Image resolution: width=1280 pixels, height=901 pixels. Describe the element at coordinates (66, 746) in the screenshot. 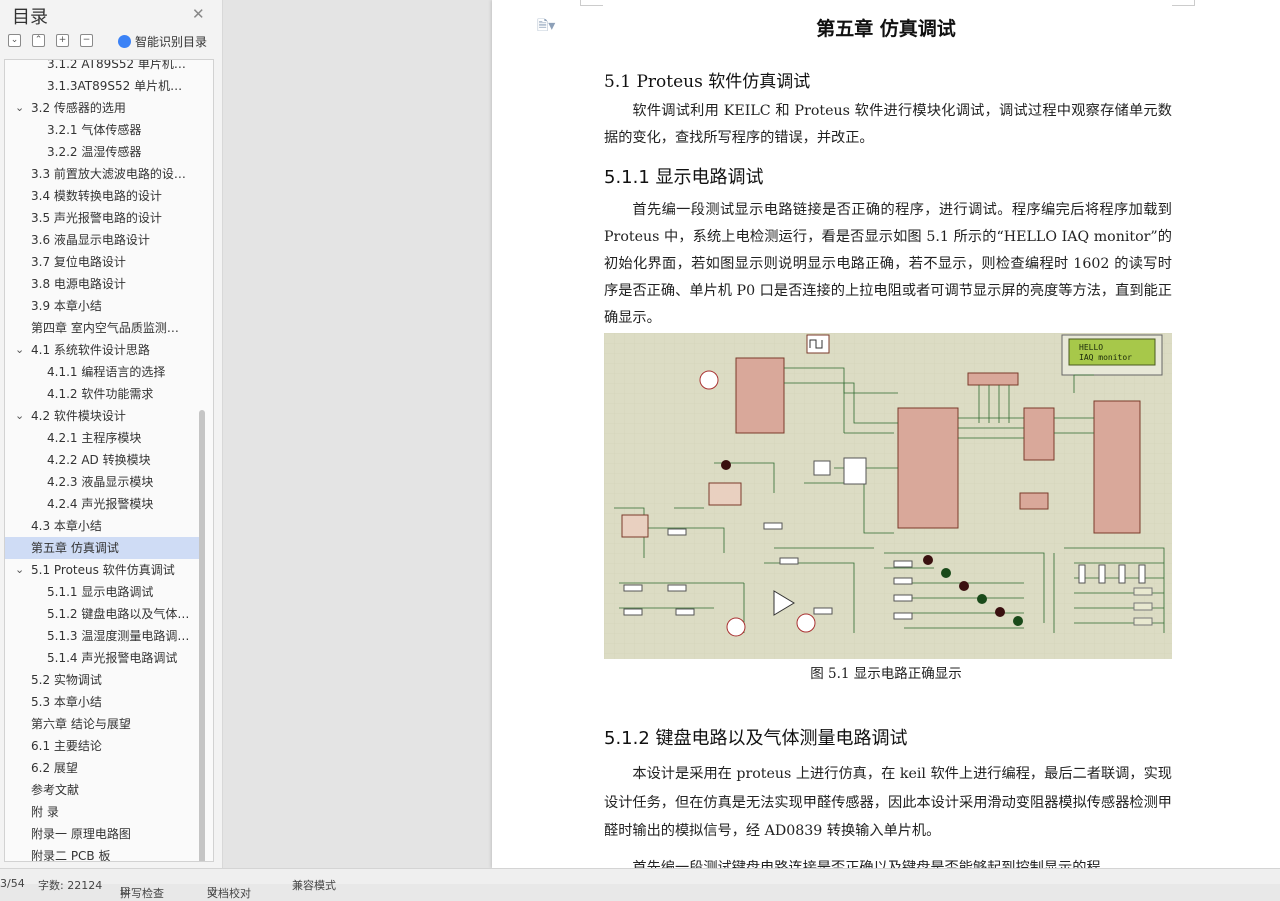

I see `toc-item-label: 6.1 主要结论` at that location.